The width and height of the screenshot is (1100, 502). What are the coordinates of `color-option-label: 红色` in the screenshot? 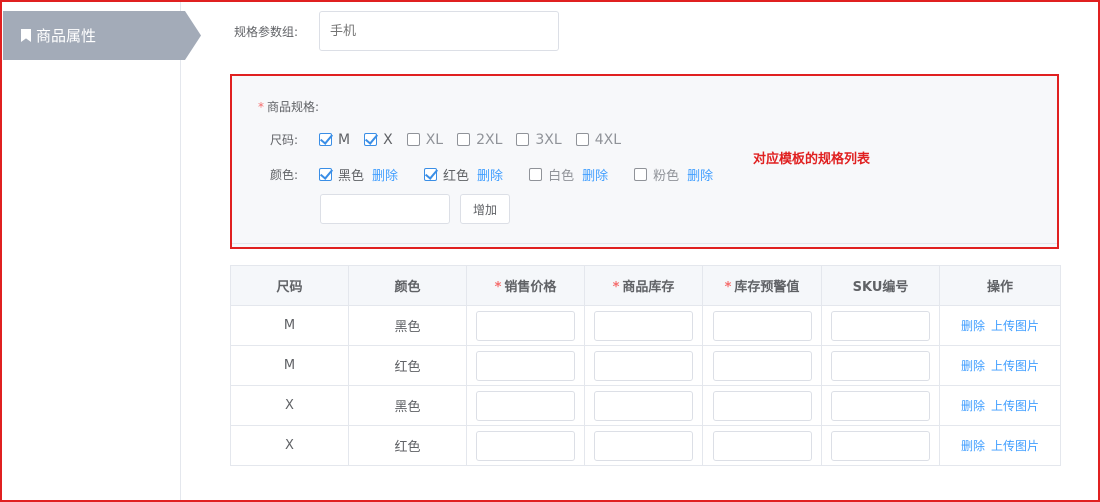 It's located at (456, 176).